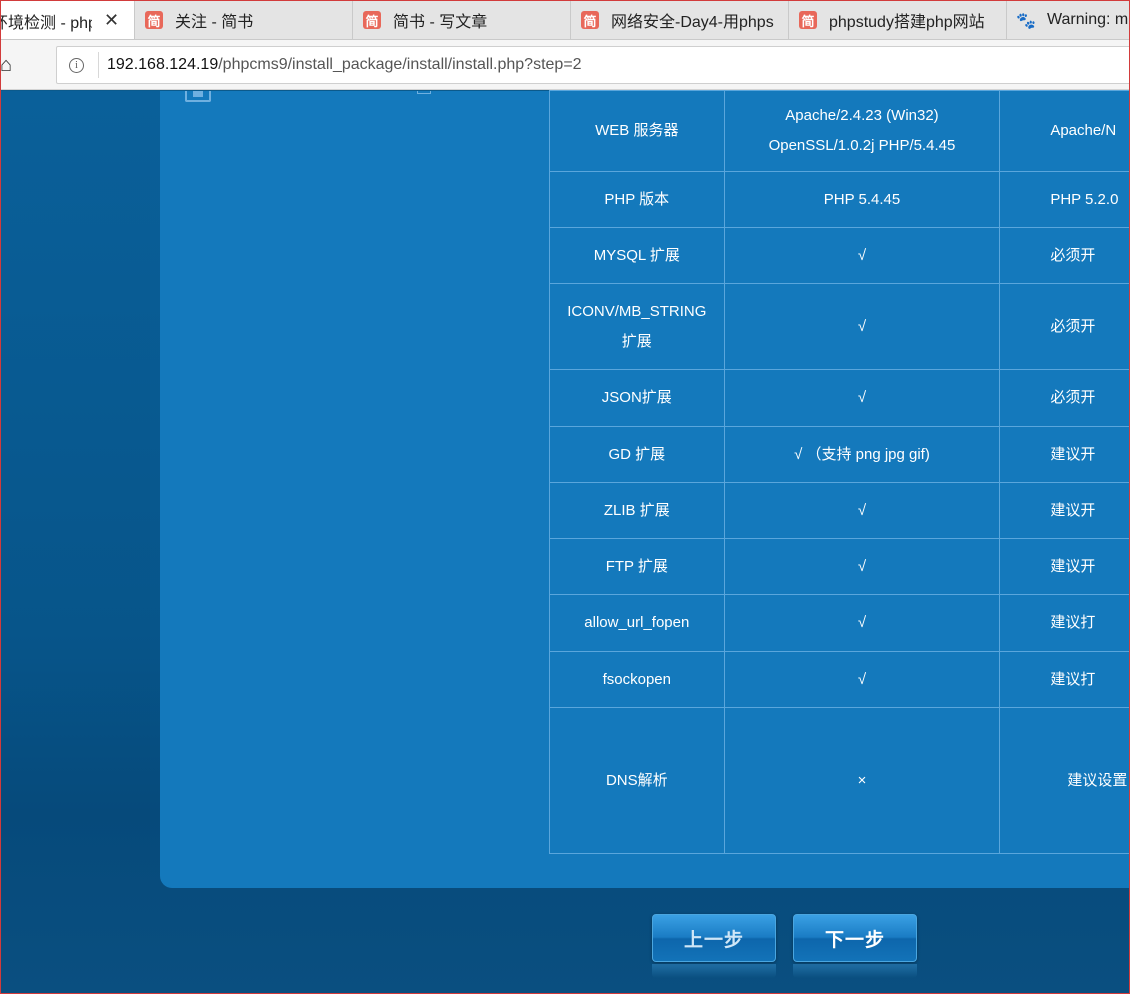 The width and height of the screenshot is (1130, 994). What do you see at coordinates (637, 623) in the screenshot?
I see `env-item-name: allow_url_fopen` at bounding box center [637, 623].